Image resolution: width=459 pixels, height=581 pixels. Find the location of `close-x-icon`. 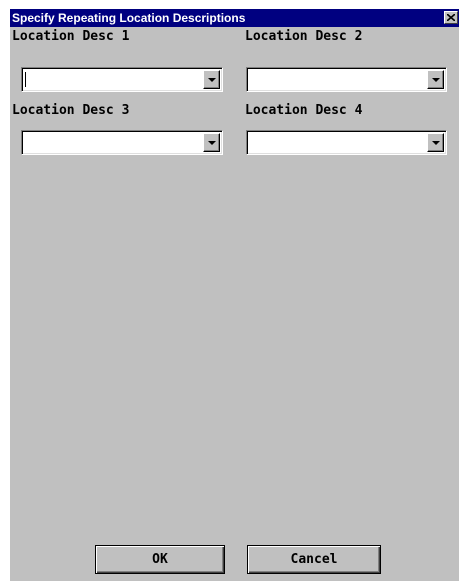

close-x-icon is located at coordinates (451, 17).